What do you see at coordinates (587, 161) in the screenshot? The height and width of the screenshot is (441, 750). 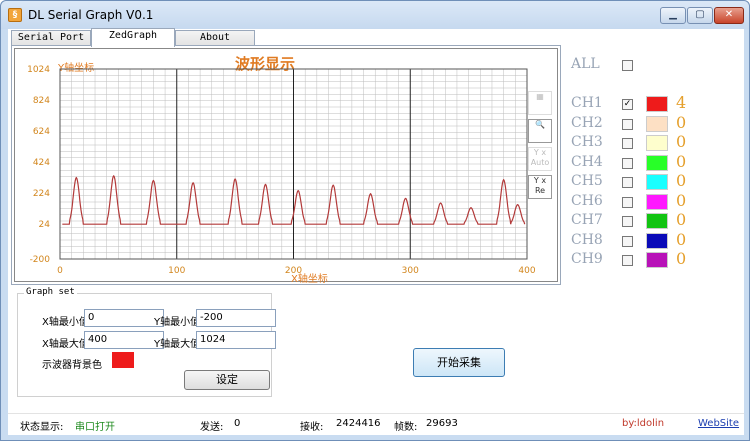 I see `channel-label: CH4` at bounding box center [587, 161].